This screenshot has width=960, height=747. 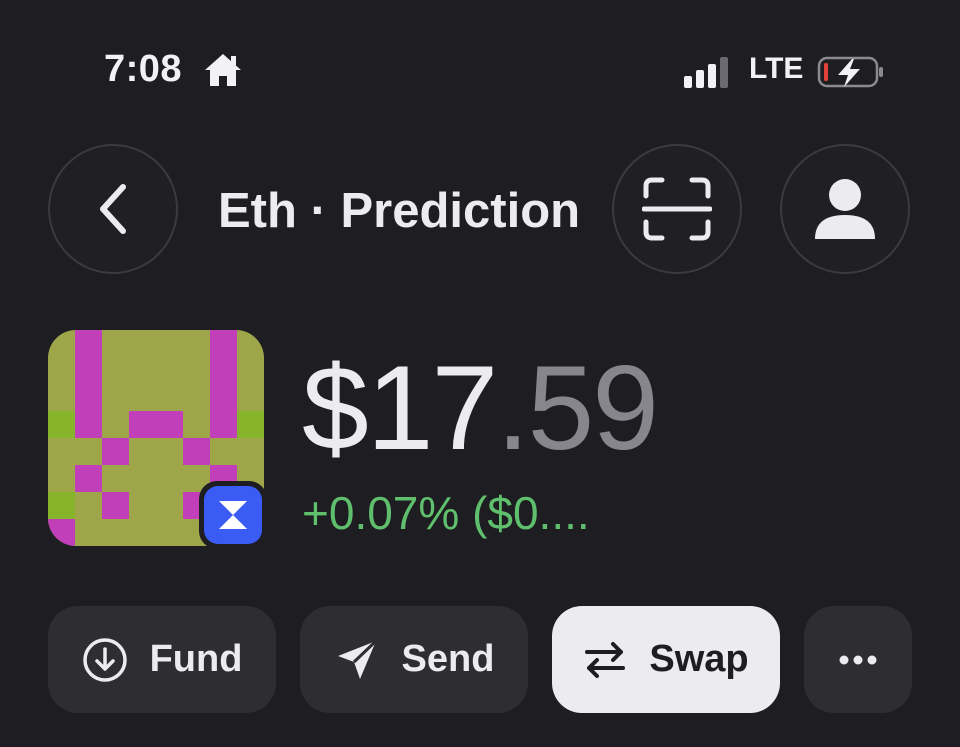 What do you see at coordinates (577, 408) in the screenshot?
I see `balance-cents: .59` at bounding box center [577, 408].